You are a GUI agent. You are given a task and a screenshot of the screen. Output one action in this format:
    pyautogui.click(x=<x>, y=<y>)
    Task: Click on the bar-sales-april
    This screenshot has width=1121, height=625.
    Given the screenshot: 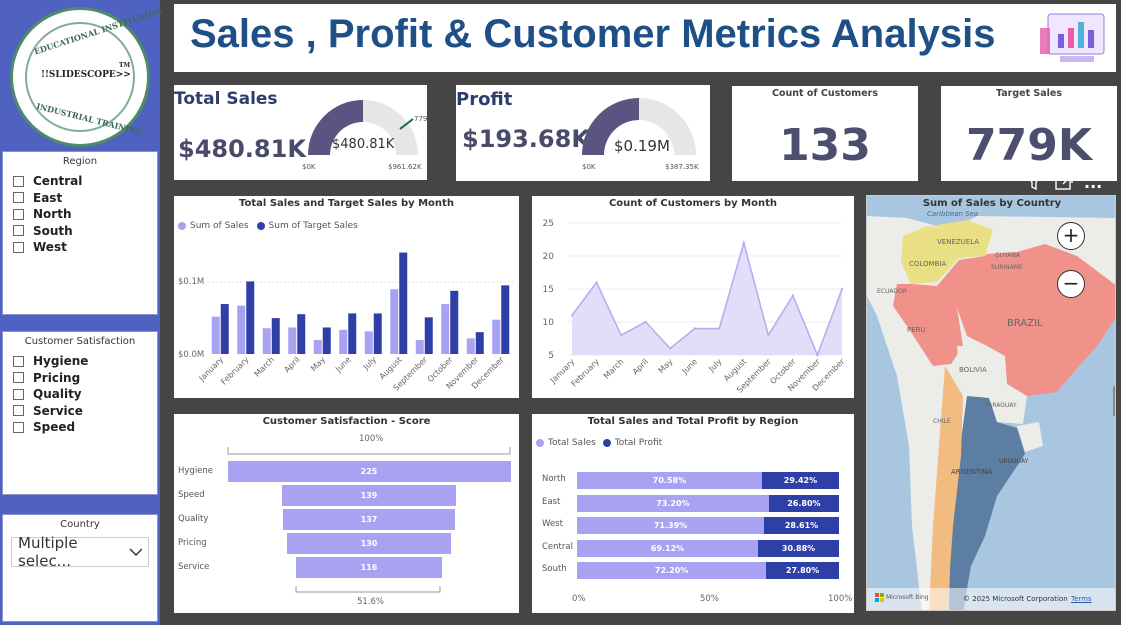 What is the action you would take?
    pyautogui.click(x=292, y=340)
    